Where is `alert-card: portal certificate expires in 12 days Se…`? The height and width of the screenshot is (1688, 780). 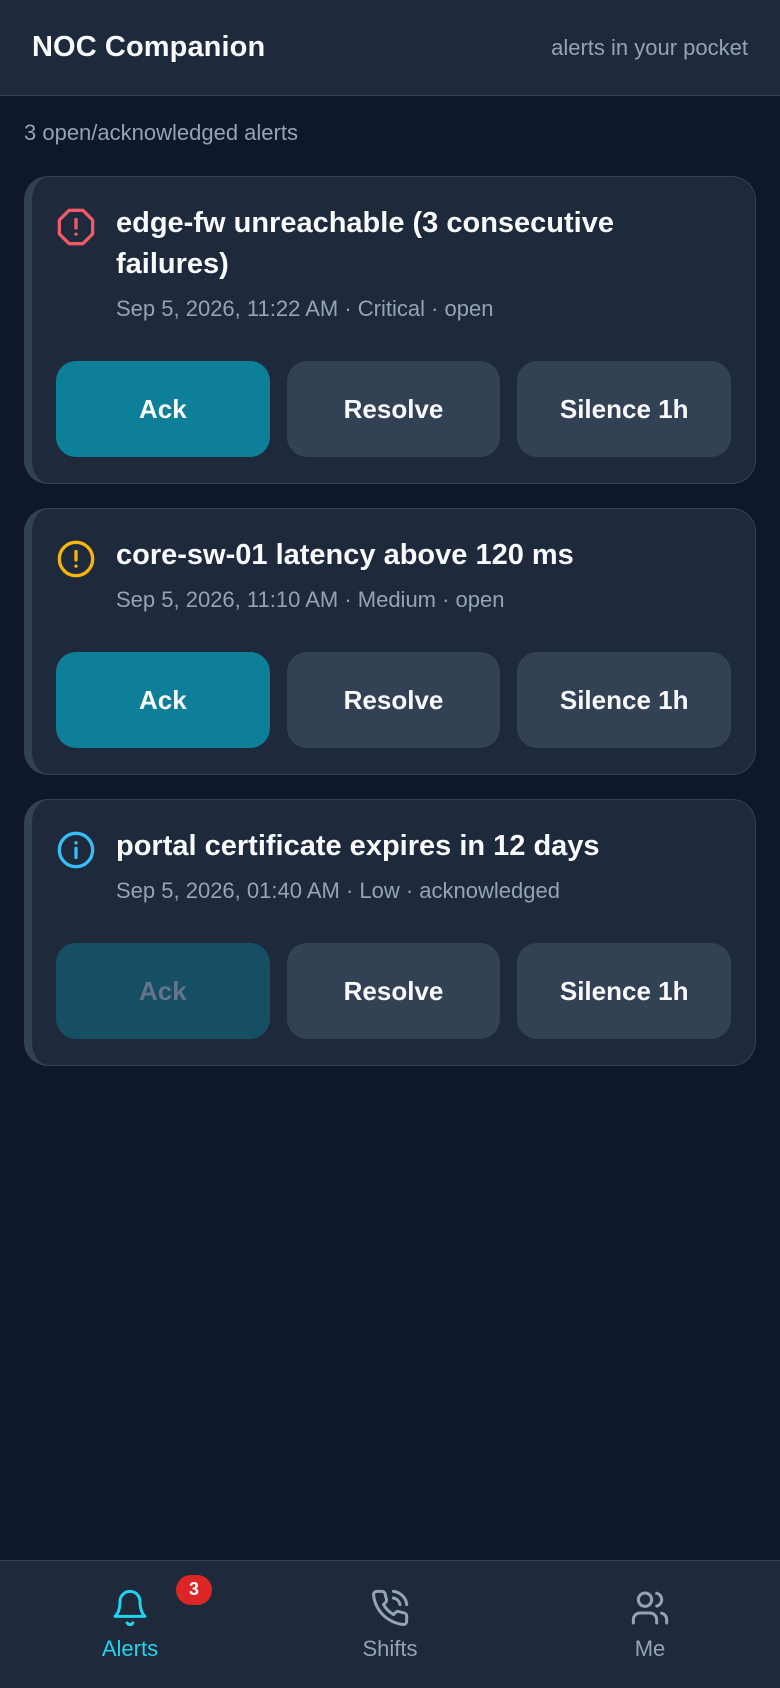
alert-card: portal certificate expires in 12 days Se… is located at coordinates (390, 932).